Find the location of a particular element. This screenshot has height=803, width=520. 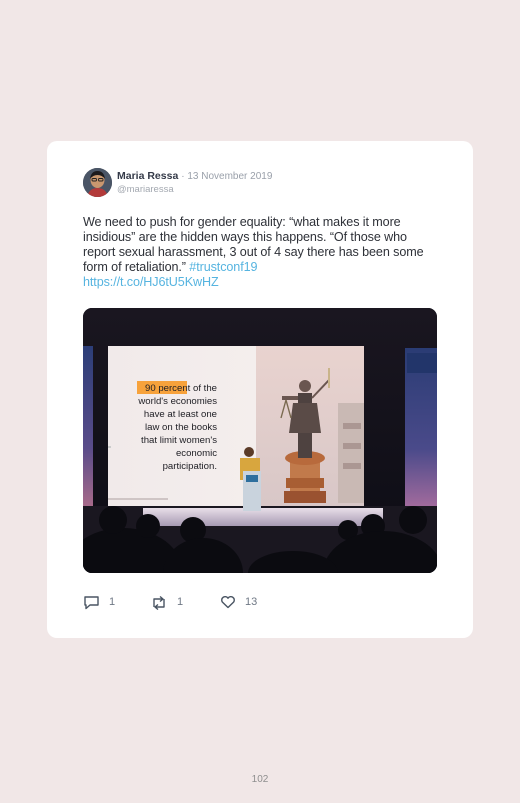

author-name: Maria Ressa is located at coordinates (147, 176).